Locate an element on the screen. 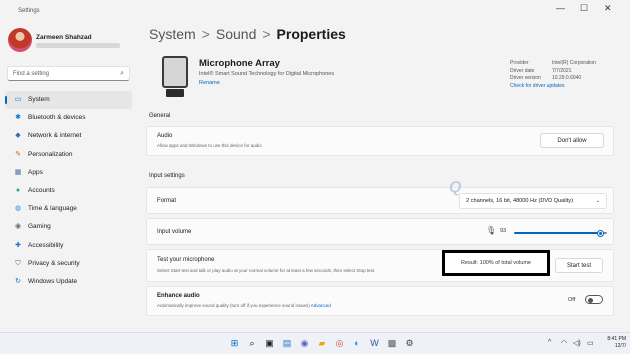 This screenshot has height=354, width=630. clock: 8:41 PM 12/7/ is located at coordinates (613, 343).